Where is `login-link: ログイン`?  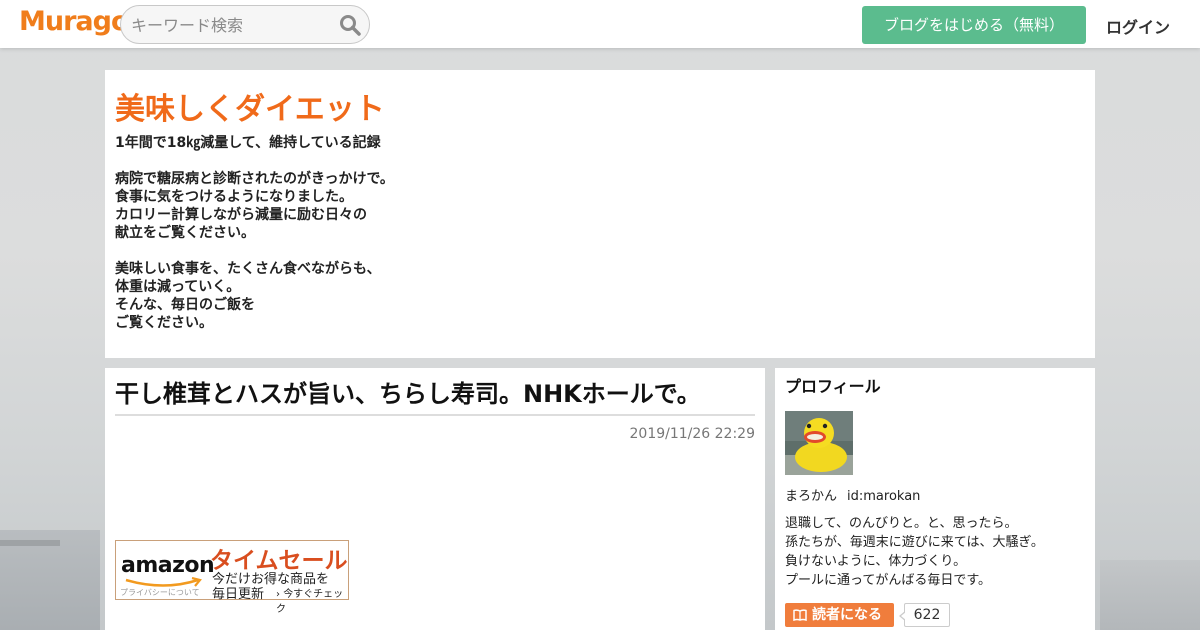
login-link: ログイン is located at coordinates (1138, 26).